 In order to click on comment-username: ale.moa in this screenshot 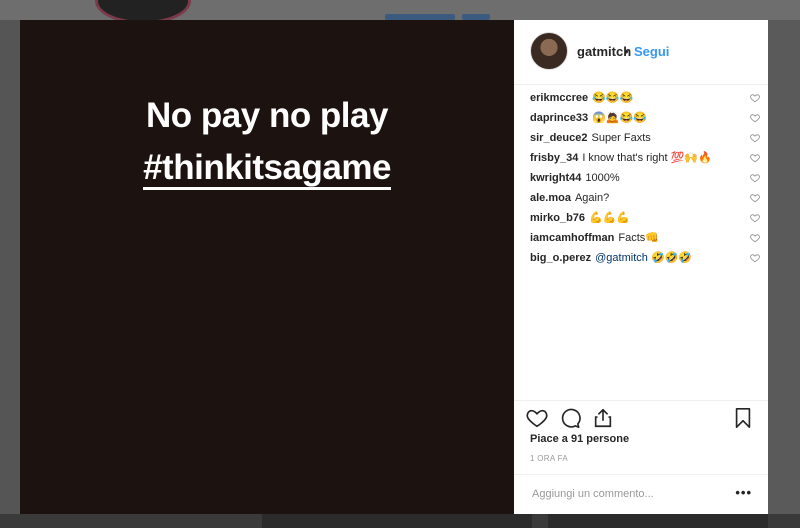, I will do `click(550, 198)`.